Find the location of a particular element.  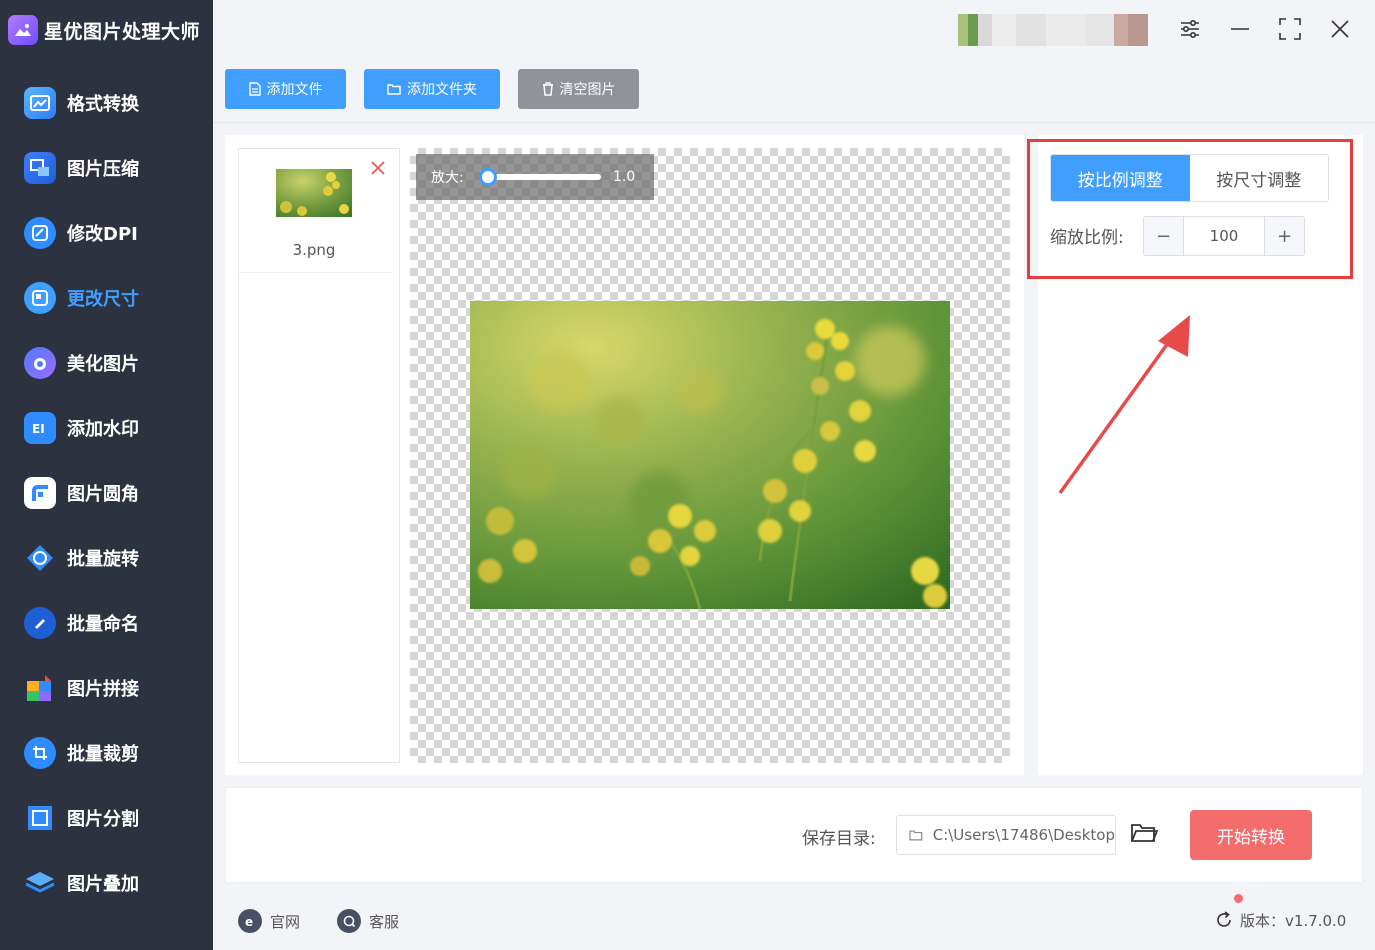

sidebar-item-label: 图片叠加 is located at coordinates (103, 884).